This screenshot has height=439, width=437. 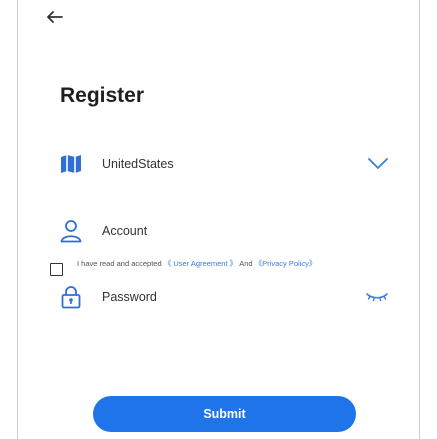 I want to click on map-icon, so click(x=71, y=164).